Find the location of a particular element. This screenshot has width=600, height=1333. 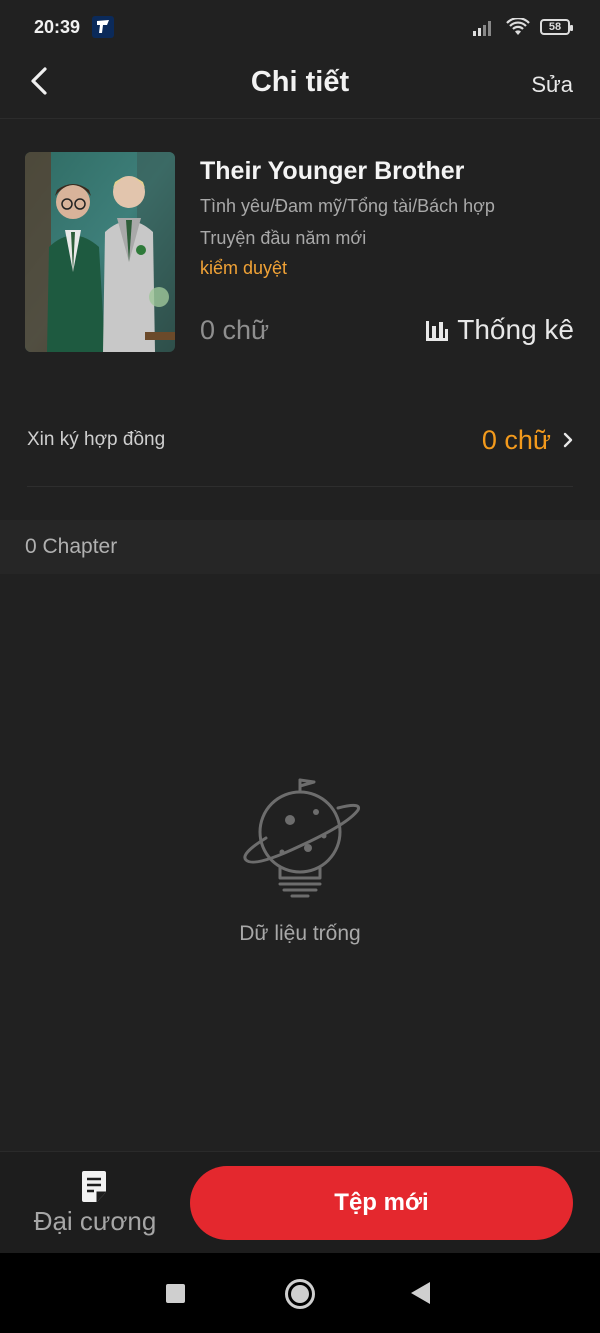

status-time: 20:39 is located at coordinates (57, 27).